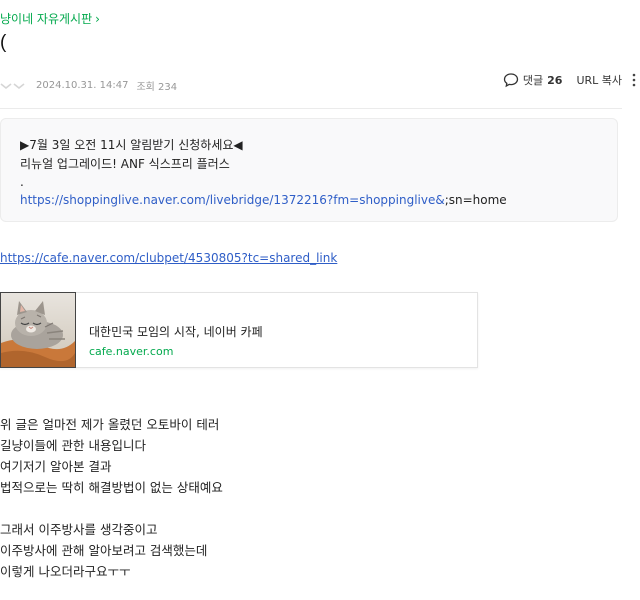 The height and width of the screenshot is (600, 640). I want to click on url-copy-button: URL 복사, so click(599, 80).